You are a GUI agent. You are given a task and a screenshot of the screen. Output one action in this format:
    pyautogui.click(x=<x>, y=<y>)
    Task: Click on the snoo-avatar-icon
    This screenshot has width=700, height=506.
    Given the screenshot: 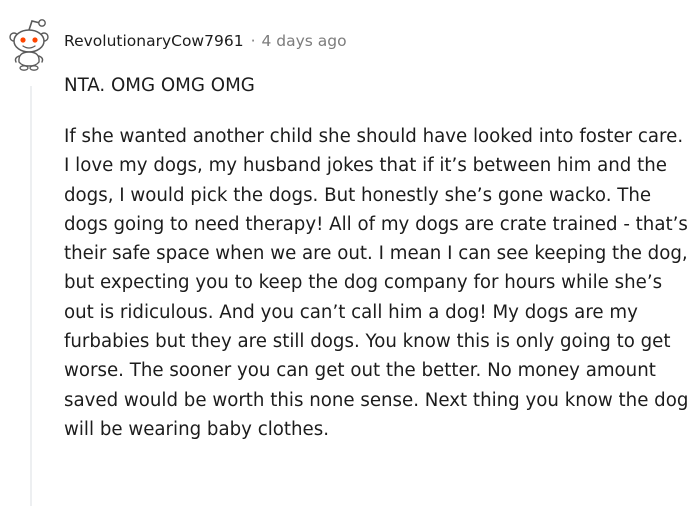 What is the action you would take?
    pyautogui.click(x=29, y=44)
    